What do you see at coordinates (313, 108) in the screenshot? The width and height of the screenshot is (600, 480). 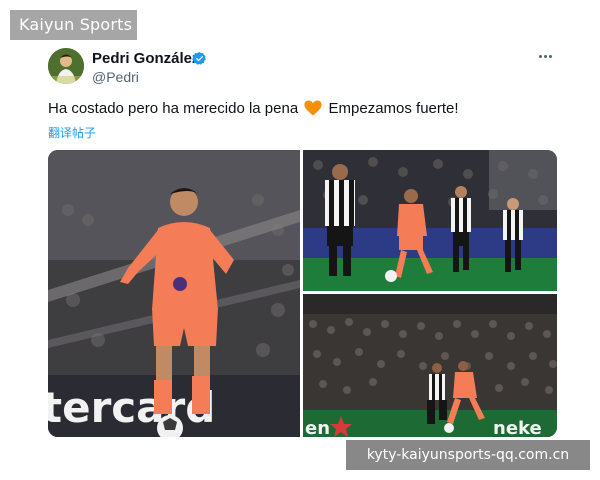 I see `orange-heart-icon` at bounding box center [313, 108].